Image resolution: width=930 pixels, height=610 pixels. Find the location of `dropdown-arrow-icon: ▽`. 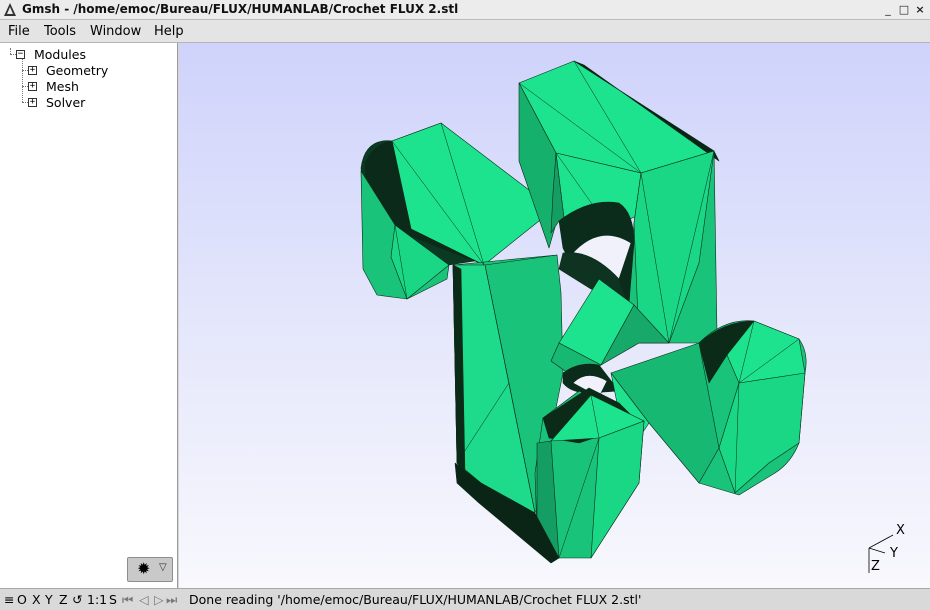

dropdown-arrow-icon: ▽ is located at coordinates (163, 567).